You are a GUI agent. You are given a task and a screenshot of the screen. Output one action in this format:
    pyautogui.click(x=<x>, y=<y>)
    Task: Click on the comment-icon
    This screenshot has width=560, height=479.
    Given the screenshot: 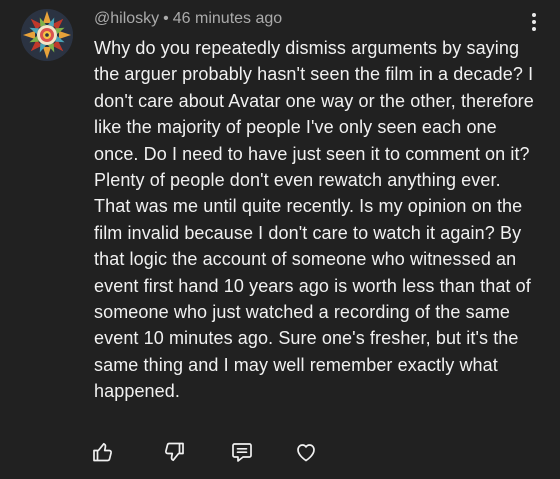 What is the action you would take?
    pyautogui.click(x=242, y=452)
    